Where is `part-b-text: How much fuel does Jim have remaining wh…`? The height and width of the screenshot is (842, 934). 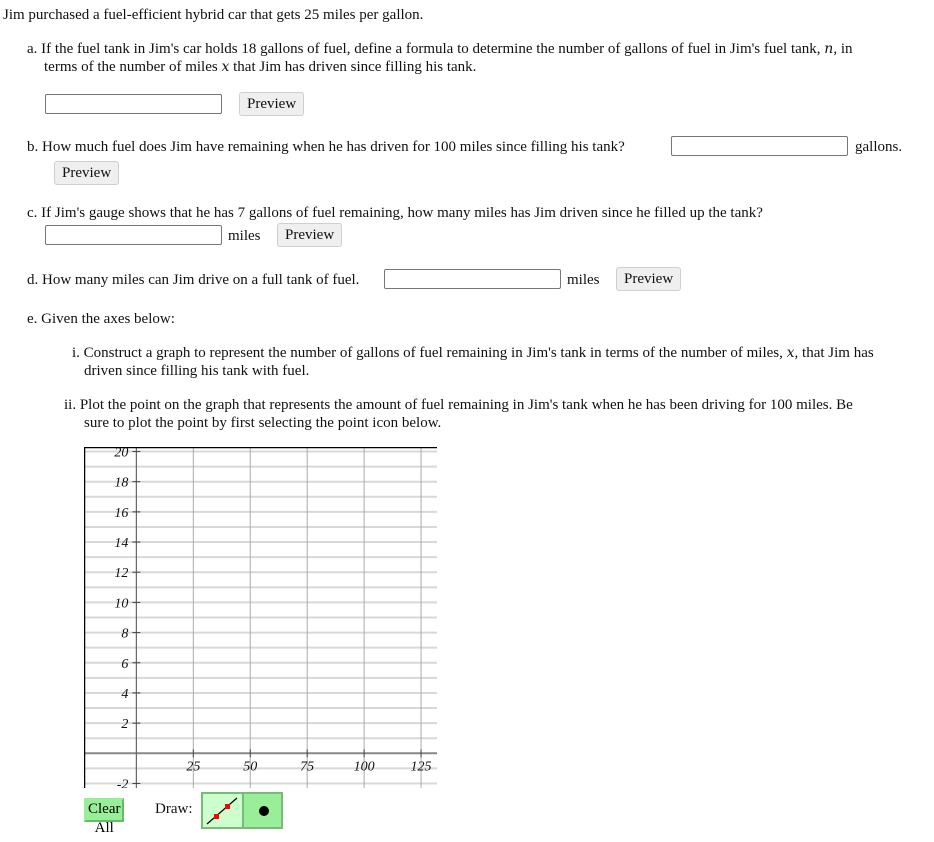 part-b-text: How much fuel does Jim have remaining wh… is located at coordinates (333, 147).